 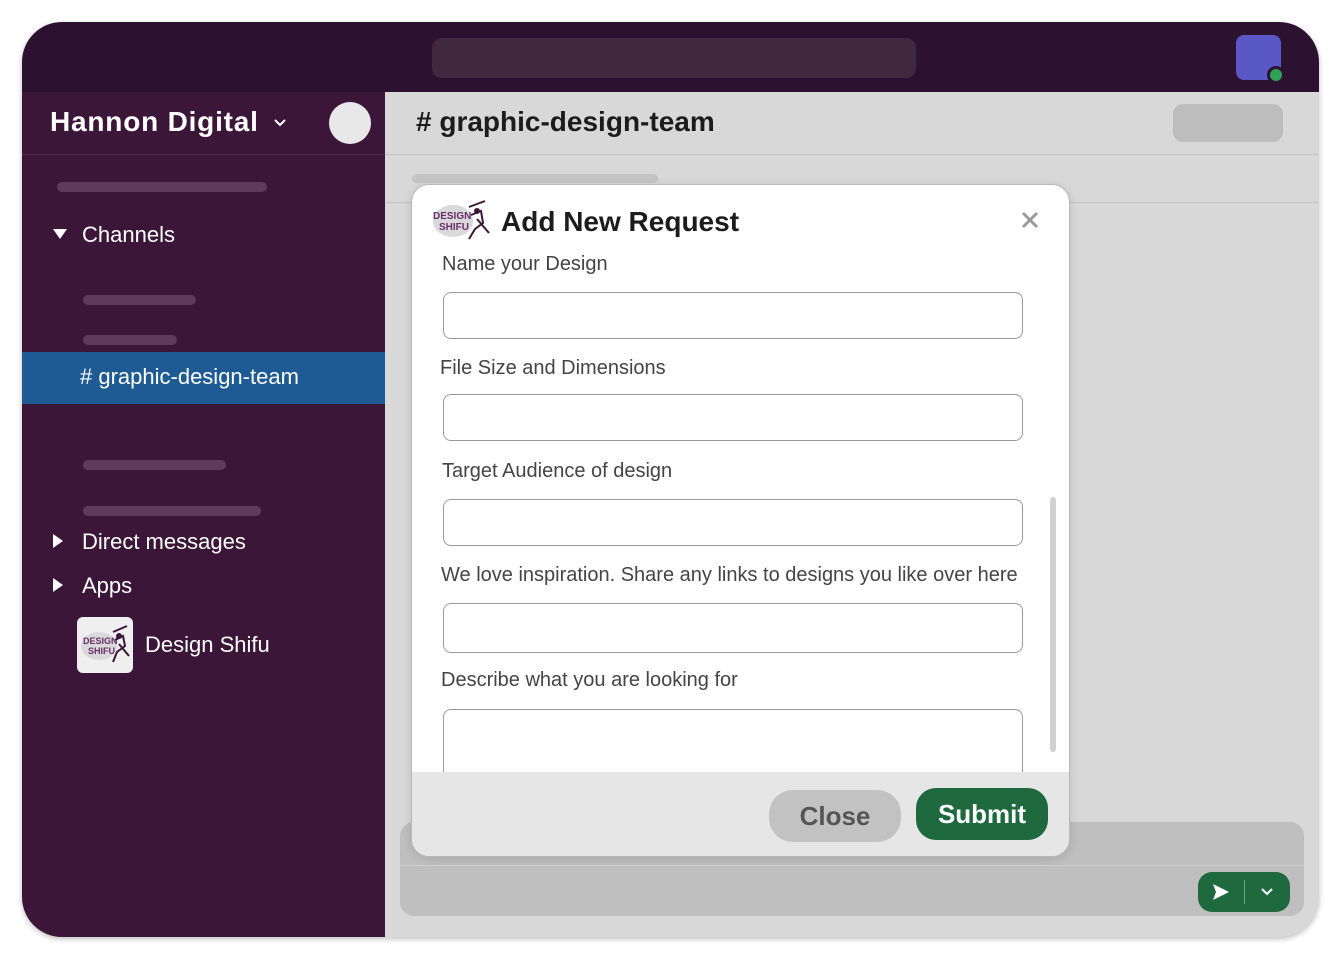 I want to click on placeholder-message, so click(x=535, y=178).